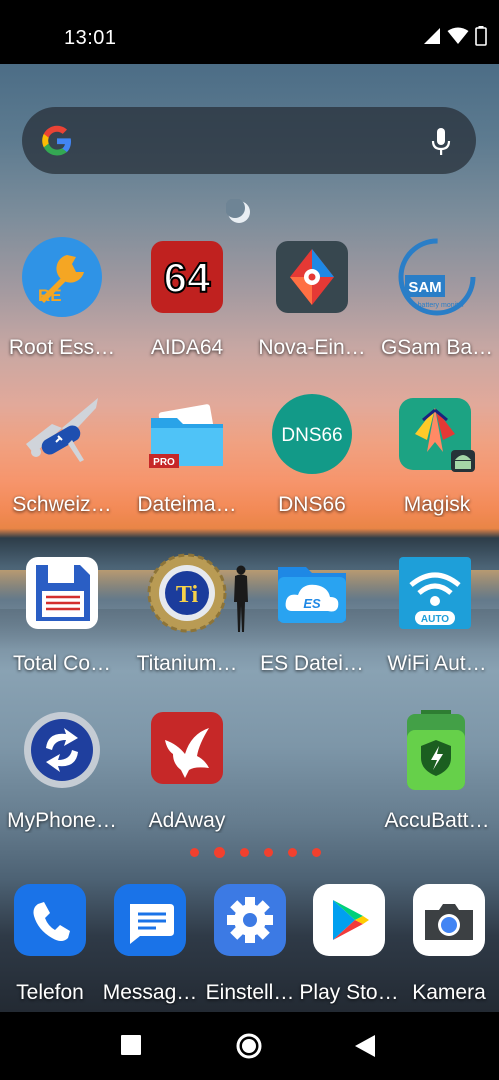 The height and width of the screenshot is (1080, 499). What do you see at coordinates (312, 277) in the screenshot?
I see `nova-settings-icon` at bounding box center [312, 277].